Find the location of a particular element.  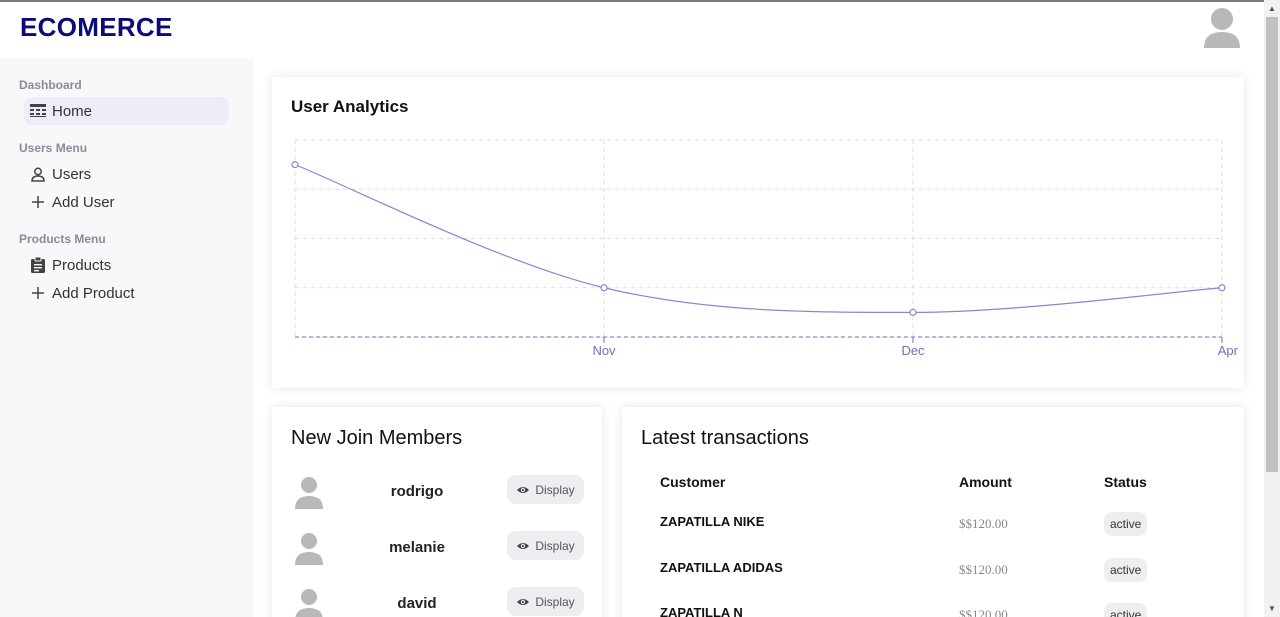

sidebar-item-home: Home is located at coordinates (126, 111).